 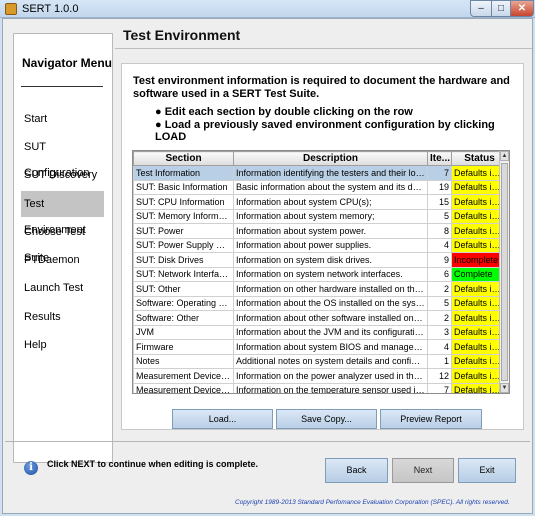 What do you see at coordinates (62, 260) in the screenshot?
I see `nav-item-ptdaemon: PTDaemon` at bounding box center [62, 260].